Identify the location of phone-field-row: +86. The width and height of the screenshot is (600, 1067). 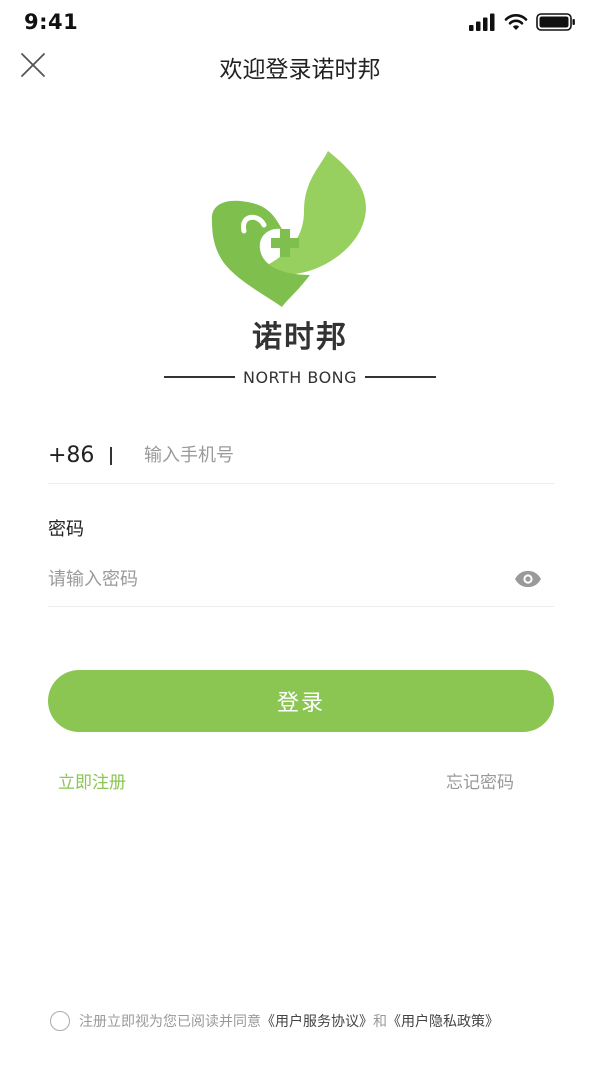
(301, 456).